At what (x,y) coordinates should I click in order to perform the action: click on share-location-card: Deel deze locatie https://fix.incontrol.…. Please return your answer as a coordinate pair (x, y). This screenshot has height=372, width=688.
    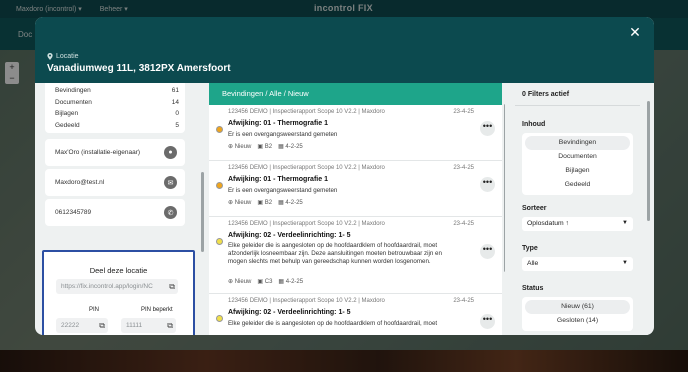
    Looking at the image, I should click on (118, 292).